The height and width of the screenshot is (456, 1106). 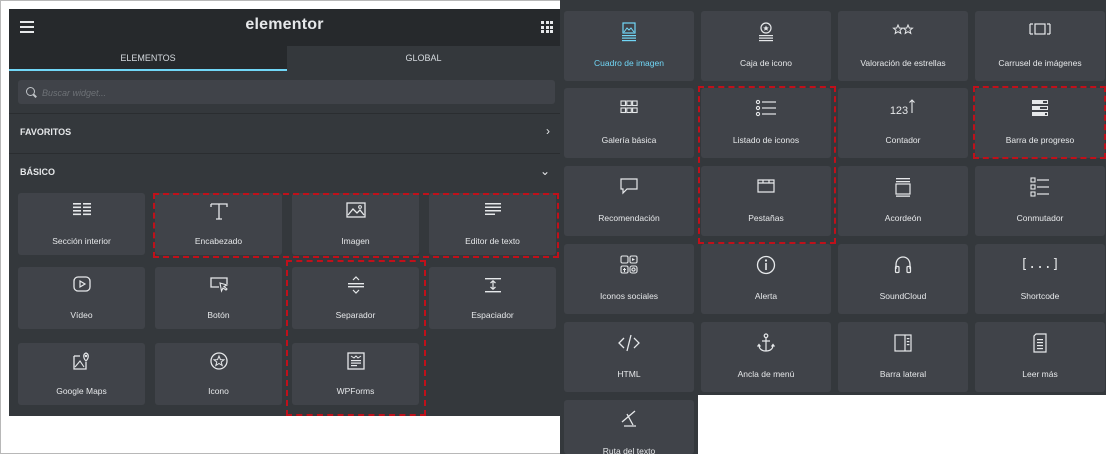 What do you see at coordinates (1040, 201) in the screenshot?
I see `widget-toggle: Conmutador` at bounding box center [1040, 201].